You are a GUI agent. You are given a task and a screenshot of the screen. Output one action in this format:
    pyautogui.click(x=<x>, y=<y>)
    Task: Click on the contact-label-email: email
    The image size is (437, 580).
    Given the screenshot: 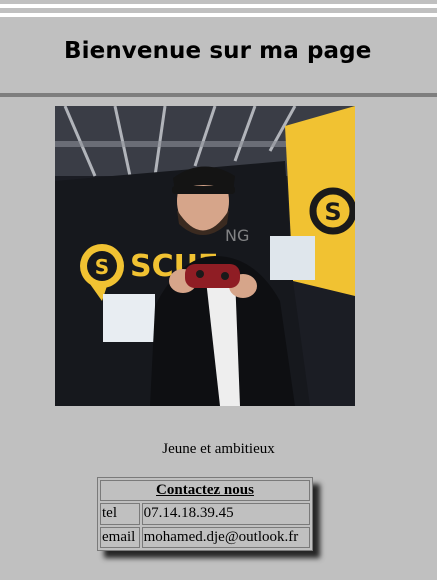 What is the action you would take?
    pyautogui.click(x=120, y=537)
    